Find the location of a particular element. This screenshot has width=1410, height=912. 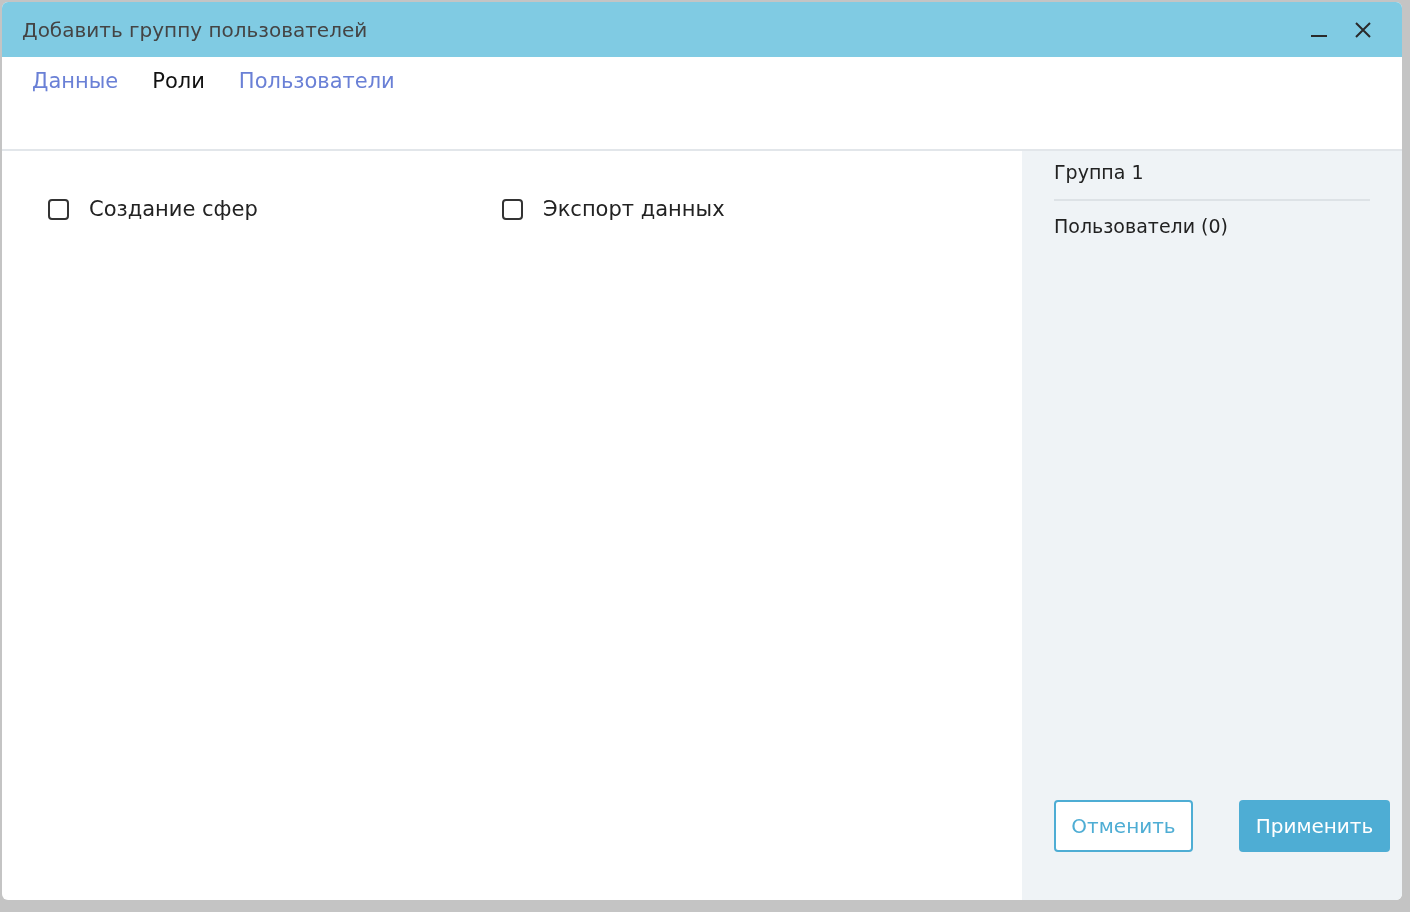

group-name: Группа 1 is located at coordinates (1212, 181).